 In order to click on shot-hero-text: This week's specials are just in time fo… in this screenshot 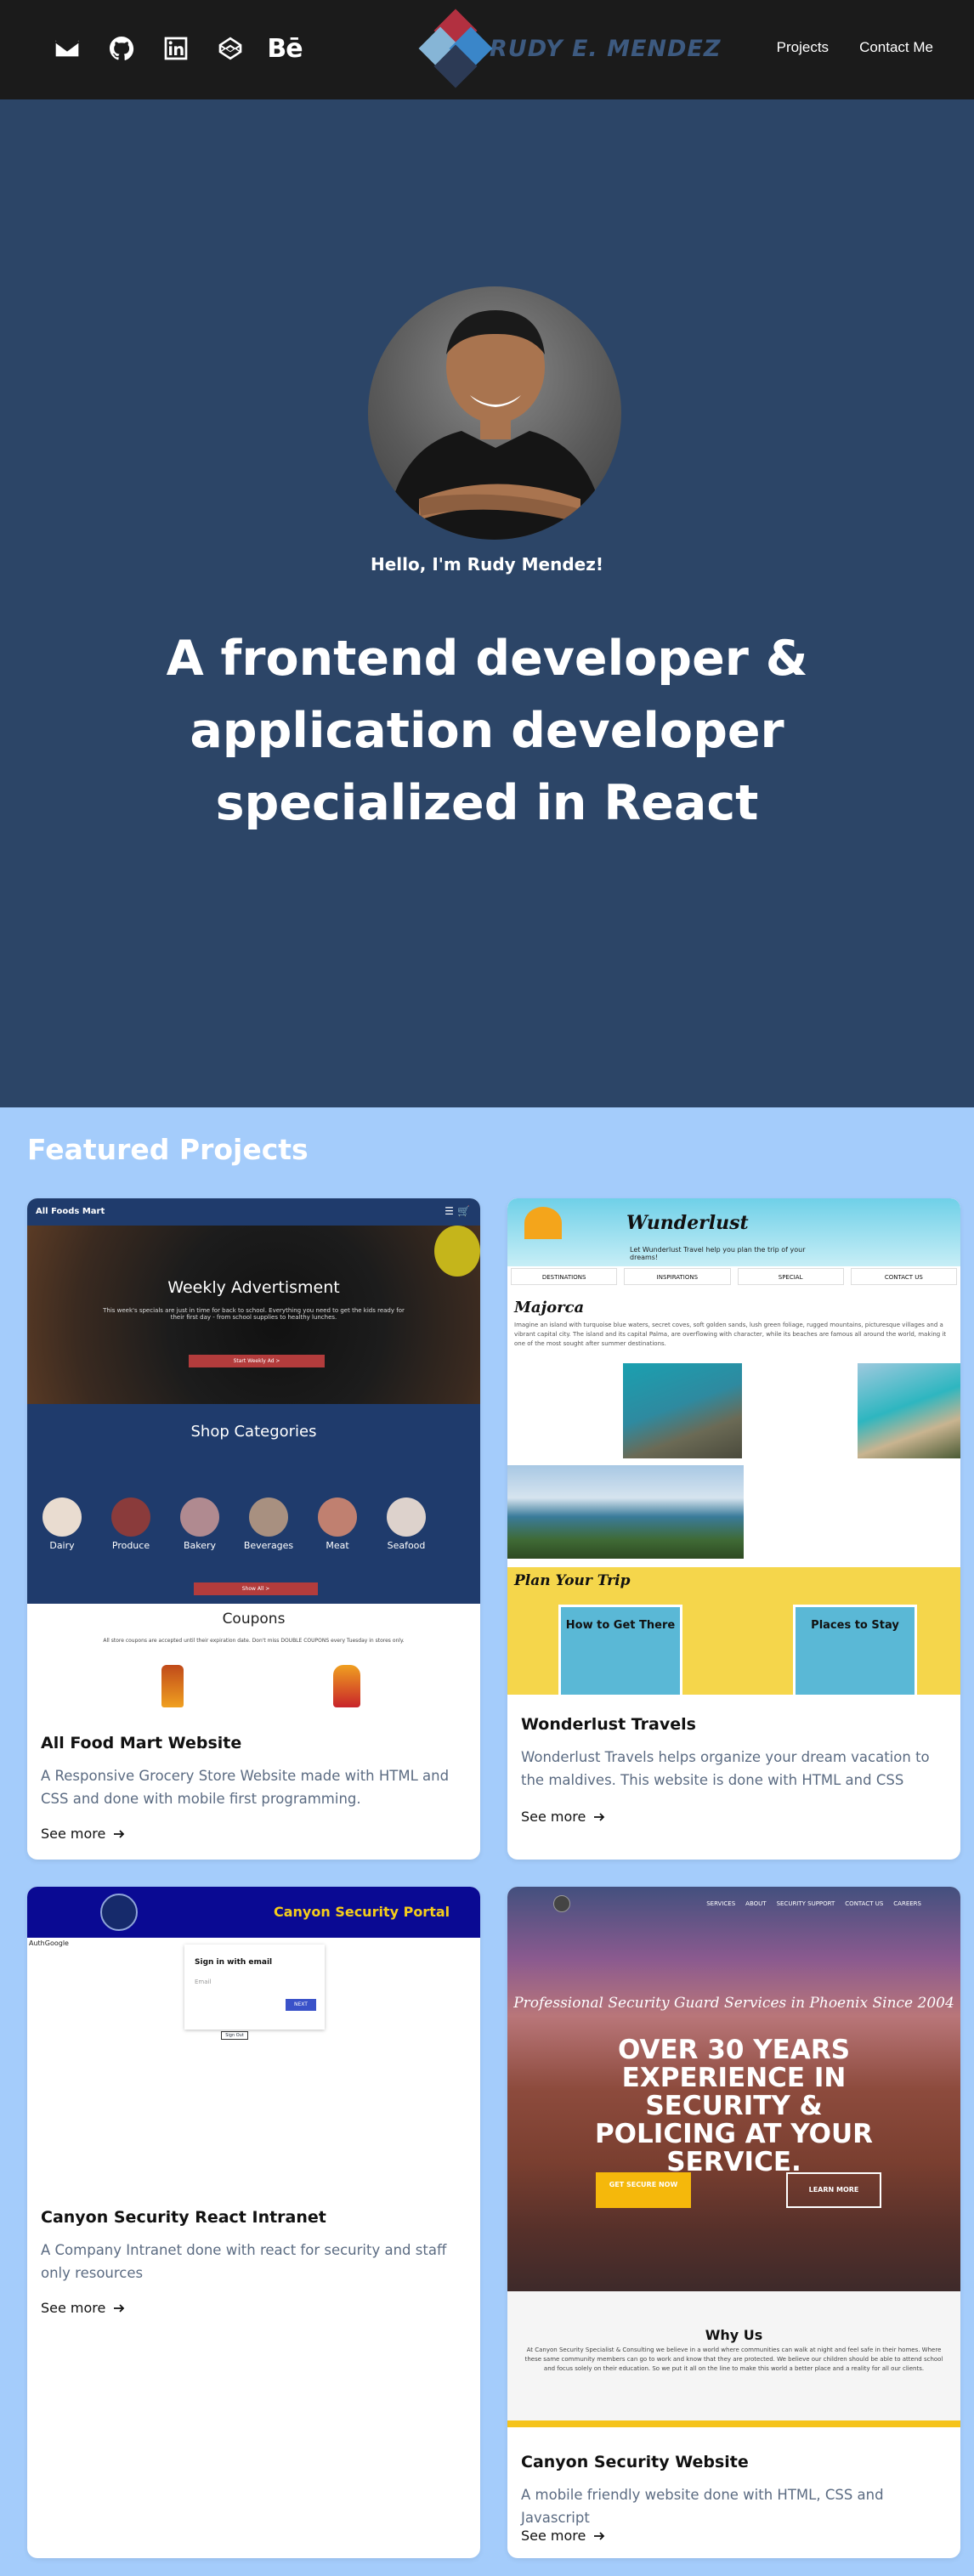, I will do `click(254, 1314)`.